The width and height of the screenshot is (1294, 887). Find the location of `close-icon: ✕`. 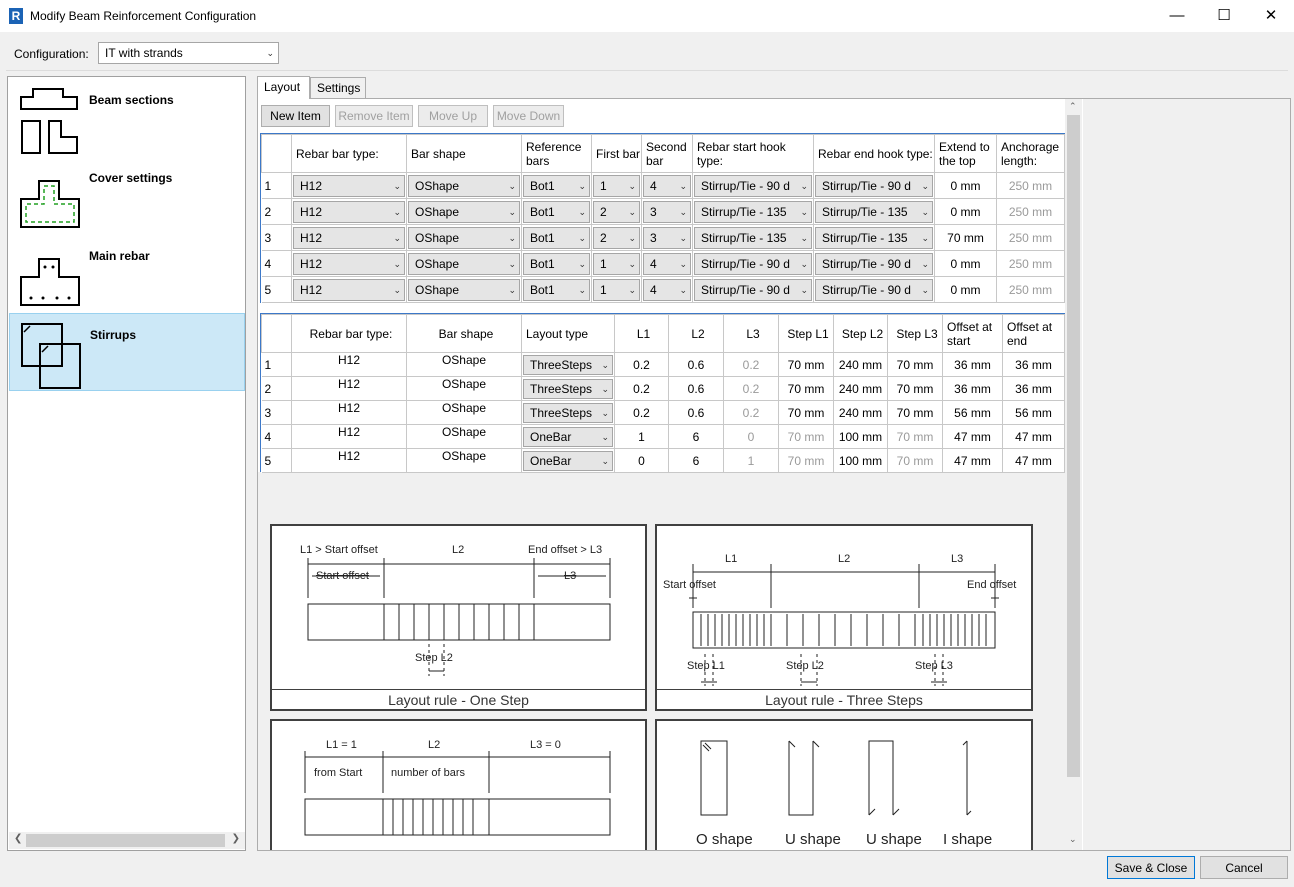

close-icon: ✕ is located at coordinates (1271, 16).